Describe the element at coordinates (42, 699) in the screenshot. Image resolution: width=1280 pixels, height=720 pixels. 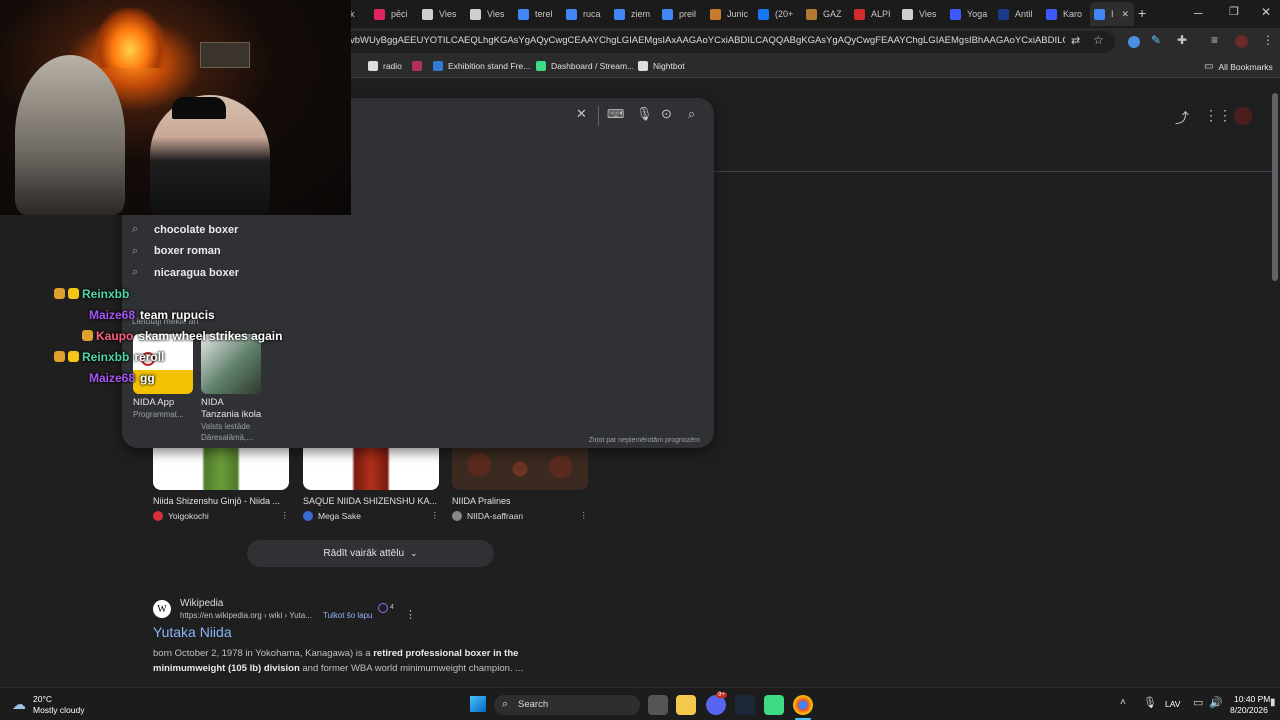
I see `weather-temp: 20°C` at that location.